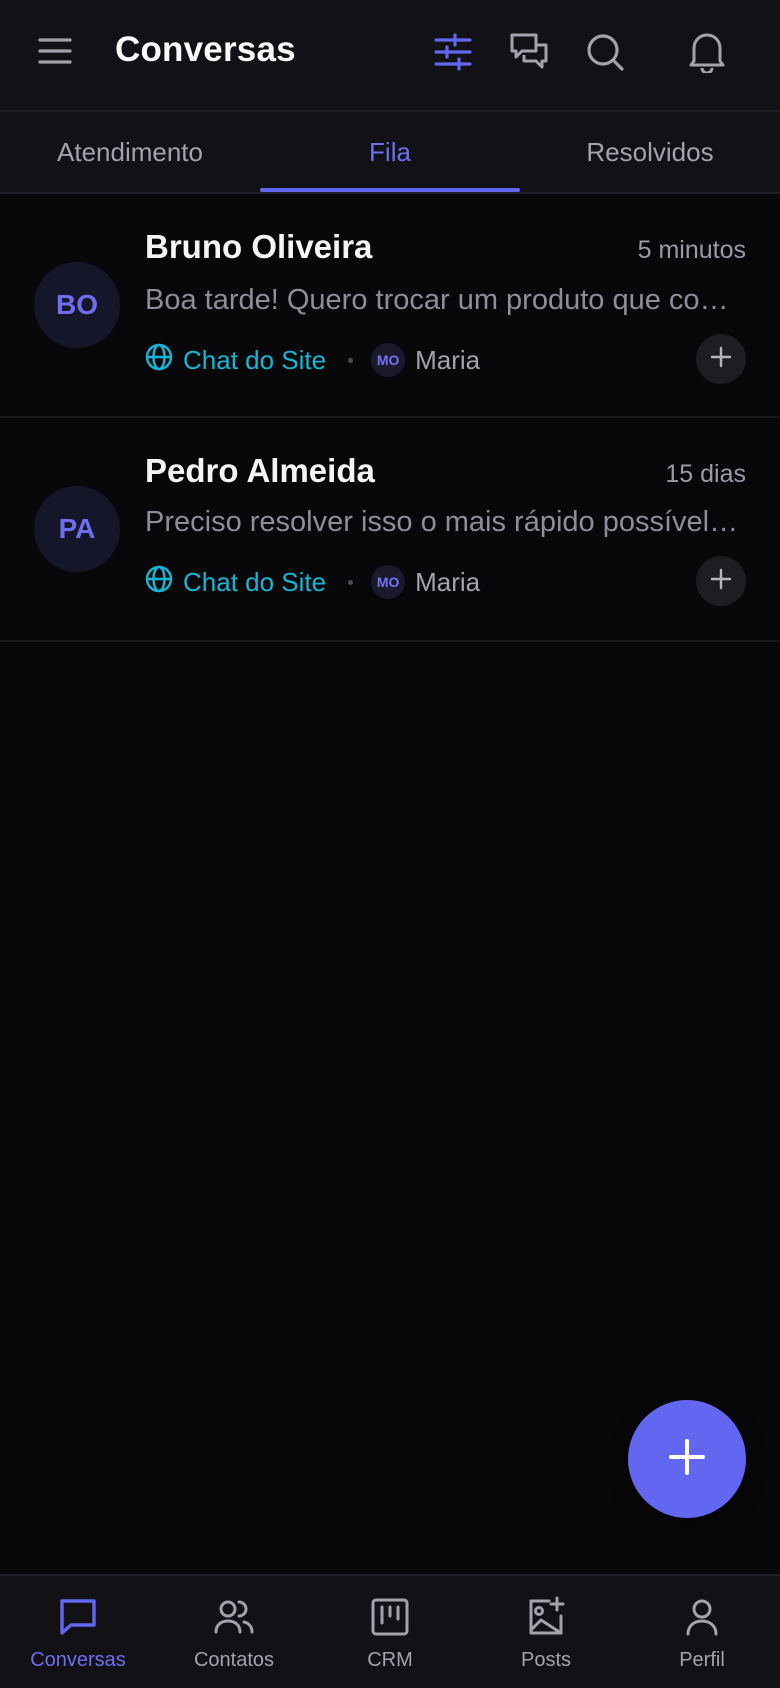  I want to click on nav-contatos: Contatos, so click(234, 1632).